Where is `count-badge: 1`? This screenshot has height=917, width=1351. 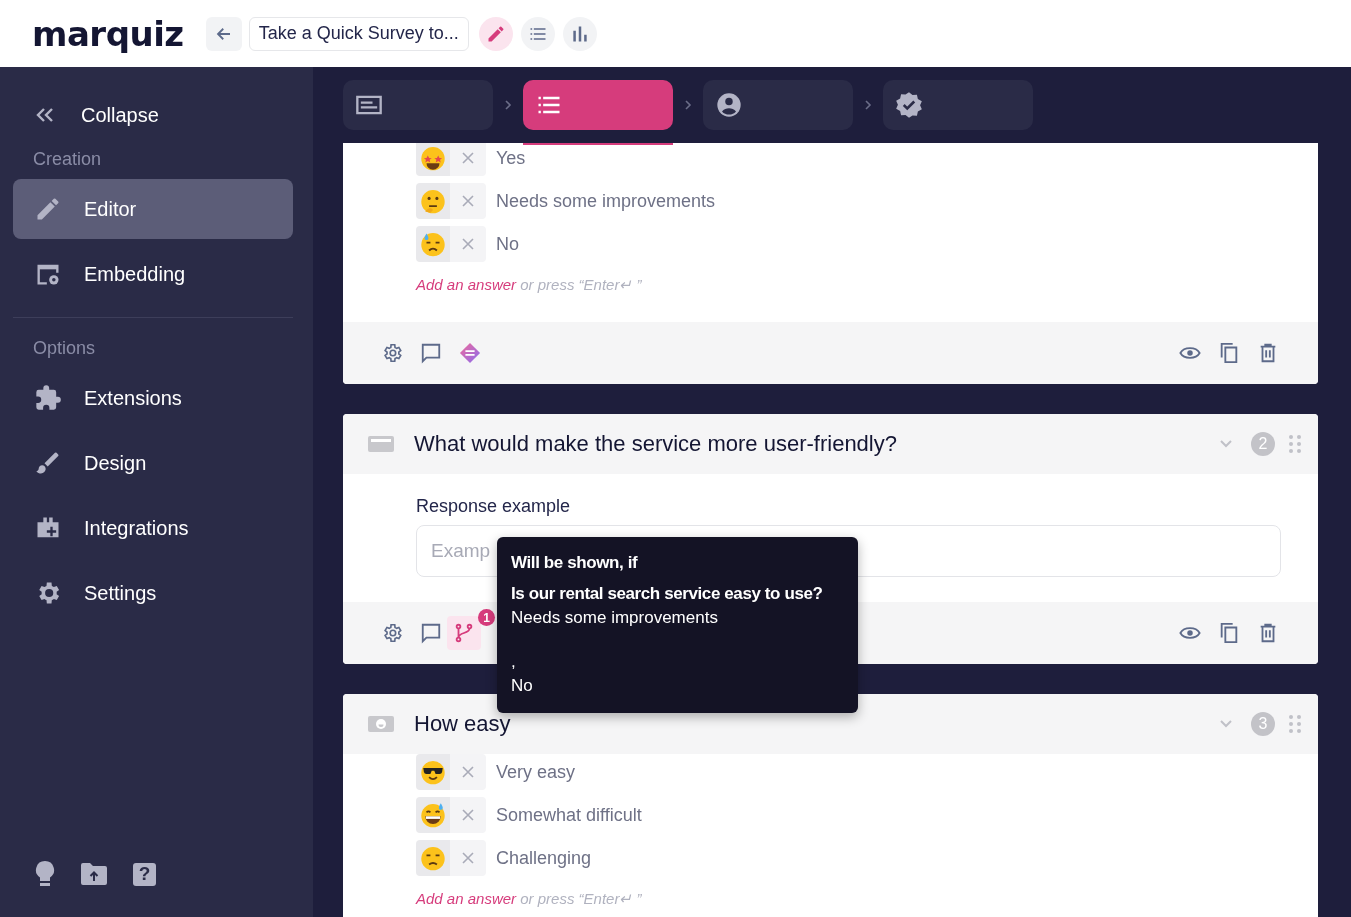 count-badge: 1 is located at coordinates (486, 617).